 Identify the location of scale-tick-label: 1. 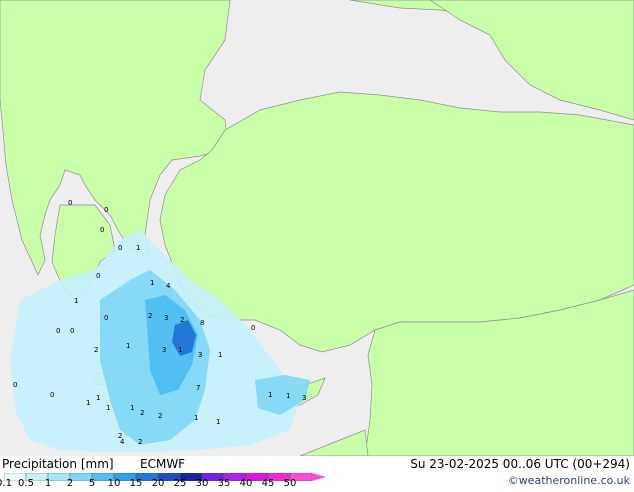
(48, 483).